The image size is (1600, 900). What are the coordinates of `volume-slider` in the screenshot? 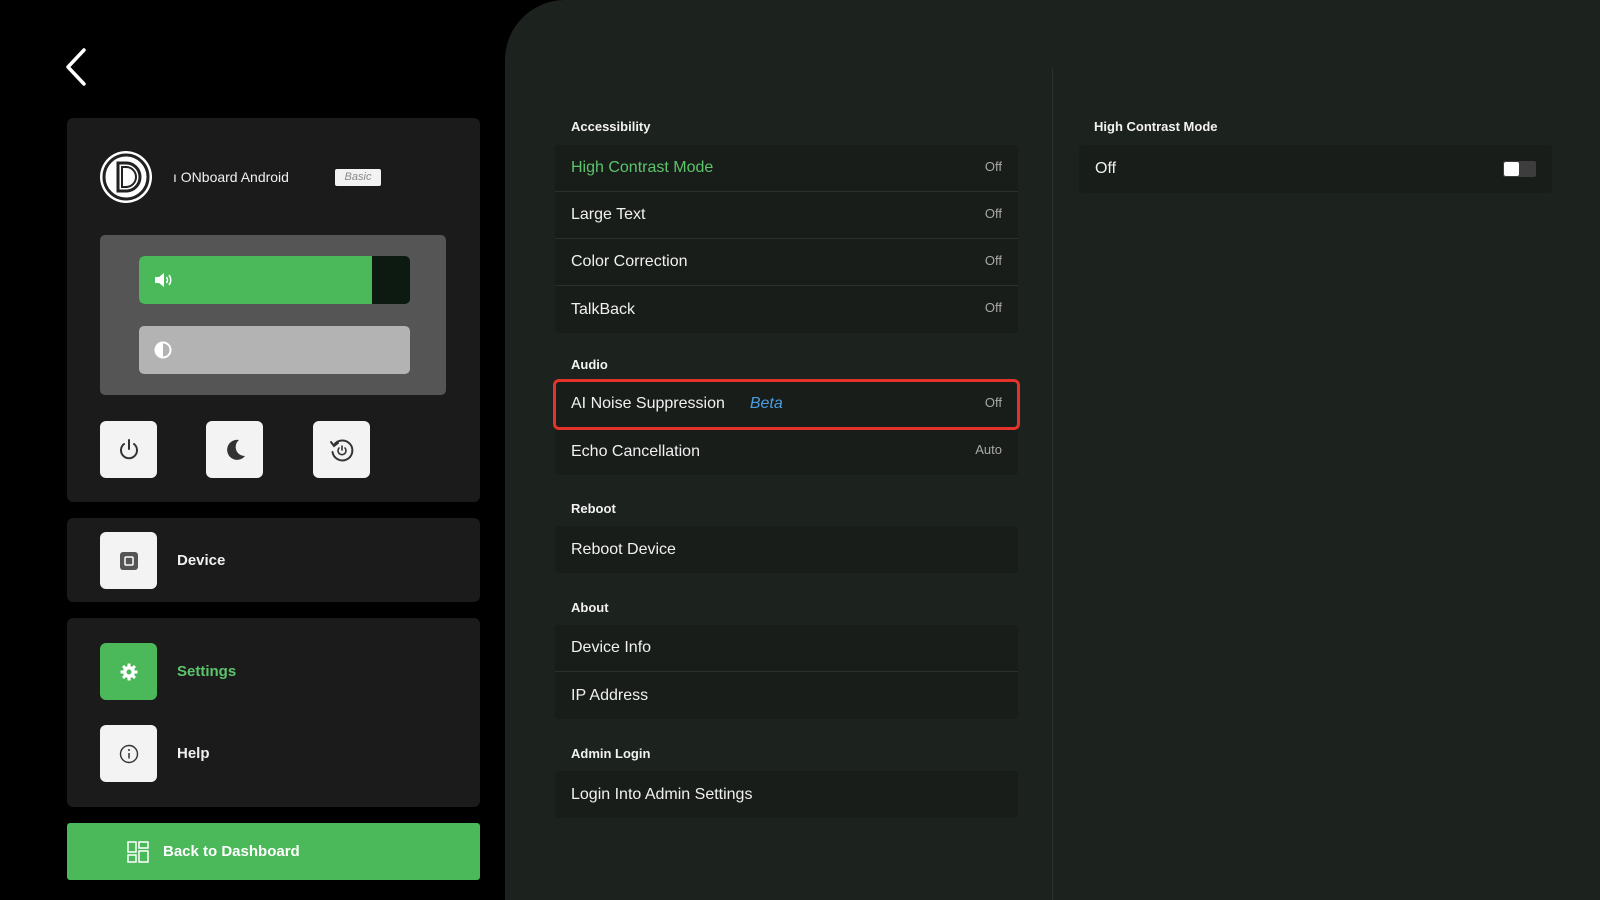 It's located at (274, 280).